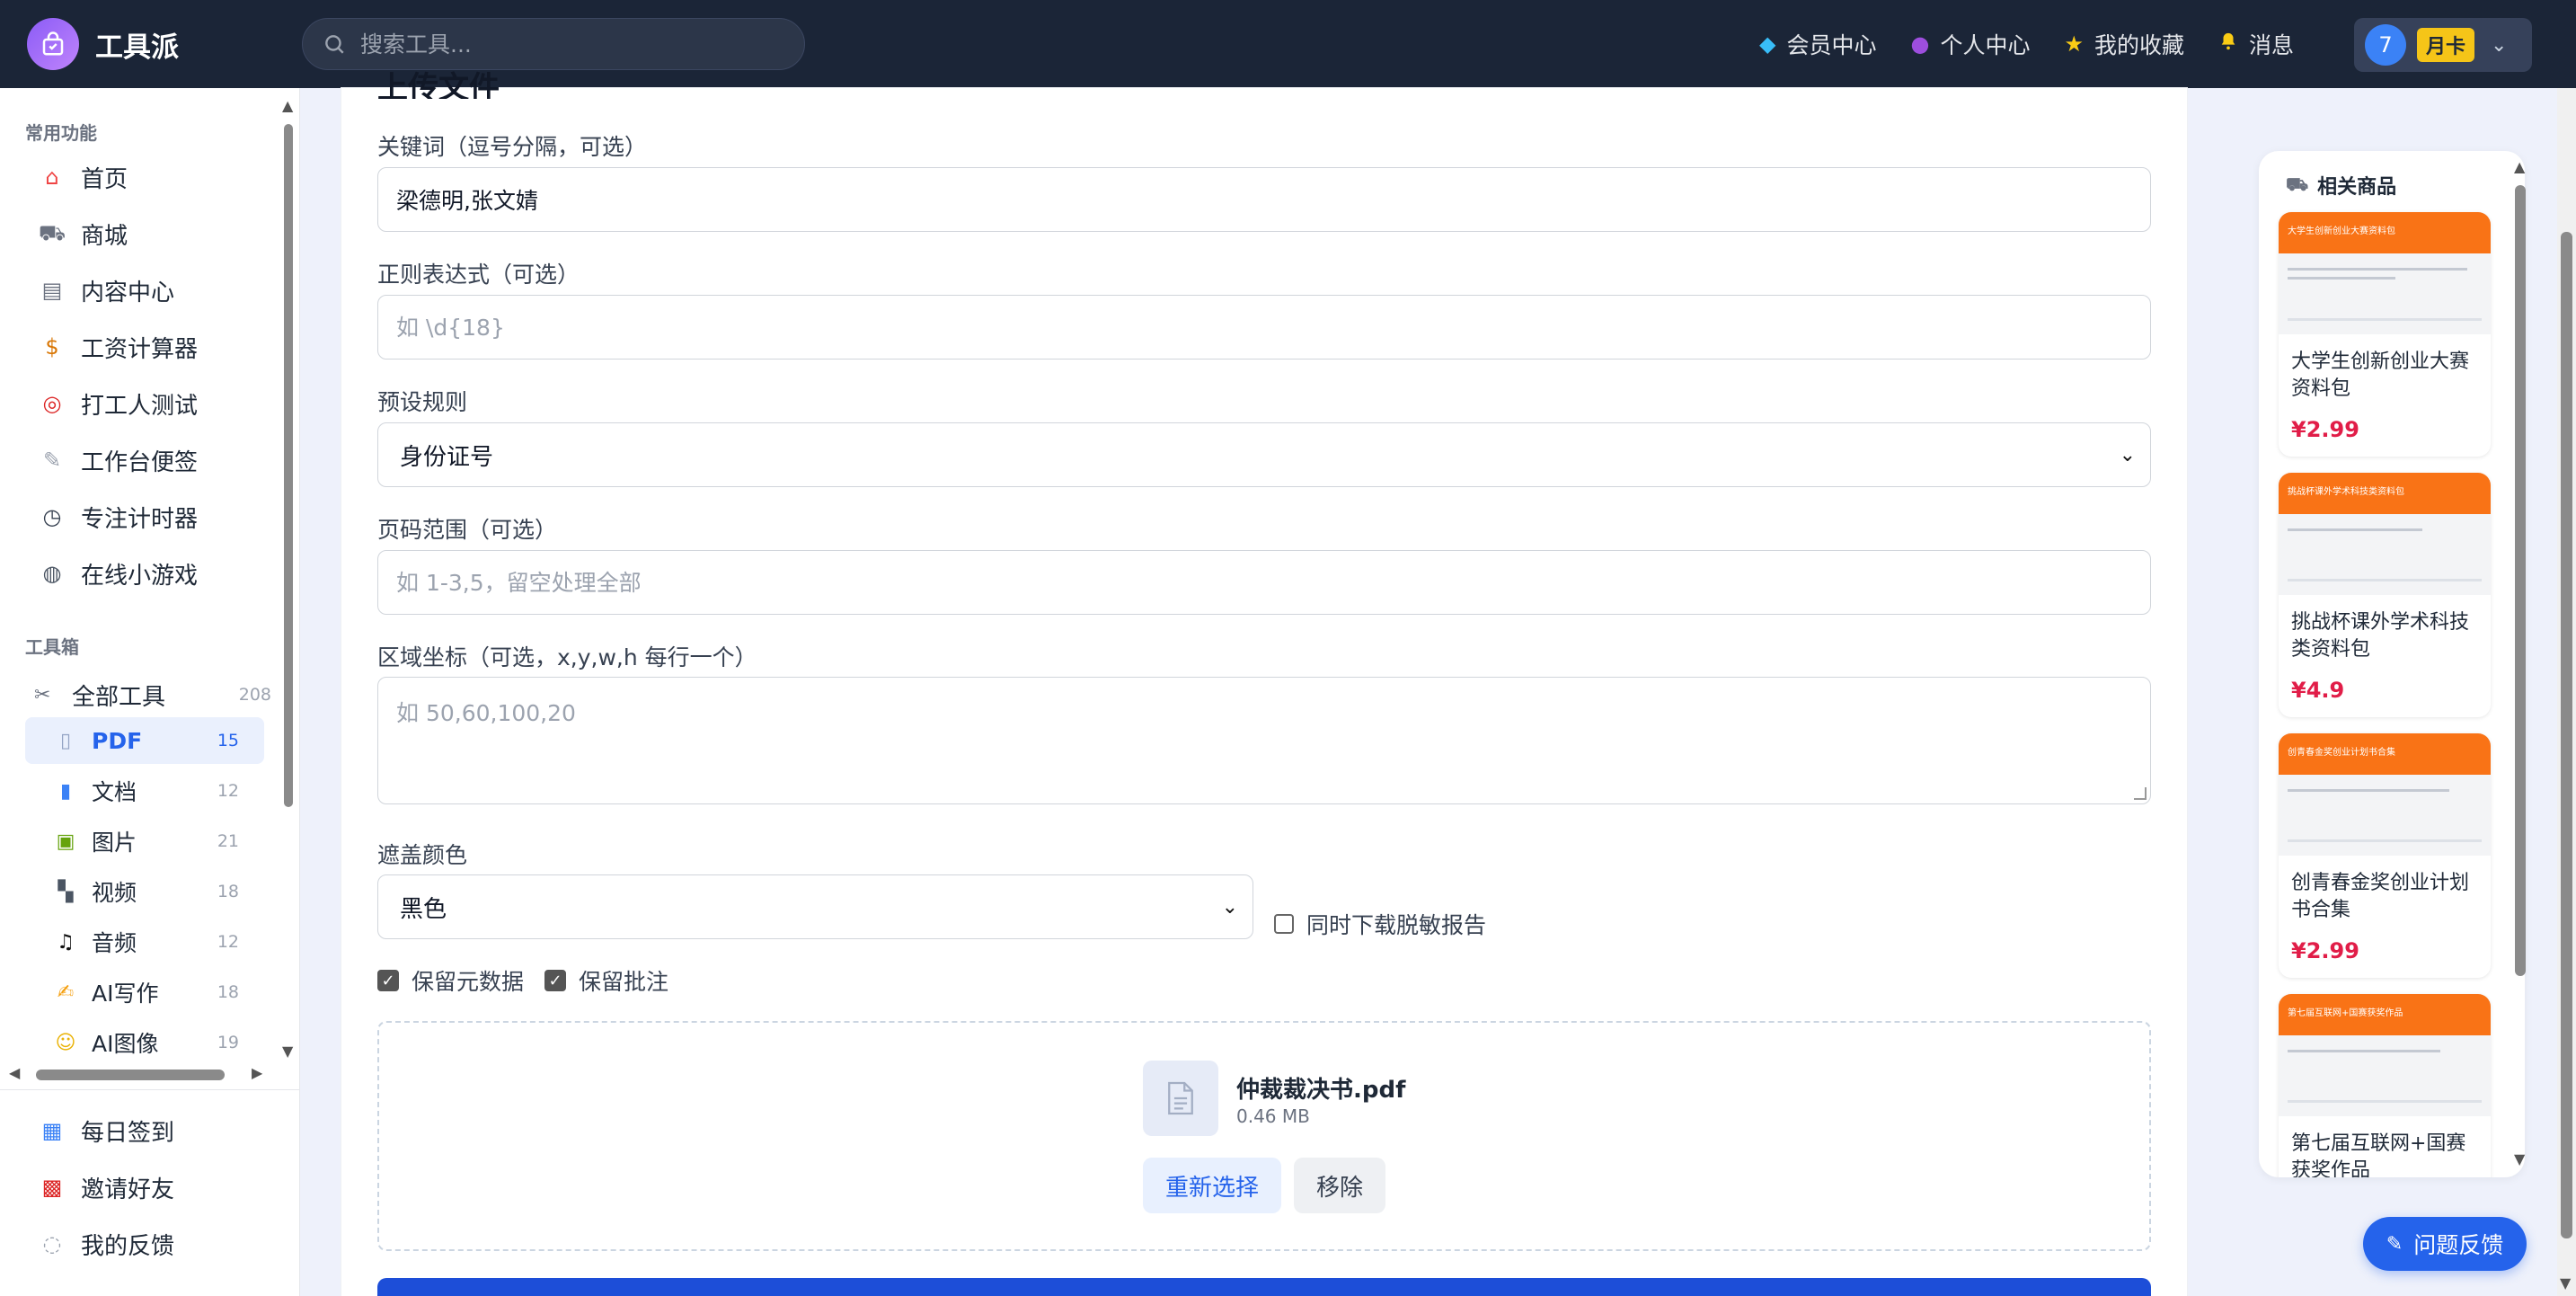  Describe the element at coordinates (254, 695) in the screenshot. I see `tool-count: 208` at that location.